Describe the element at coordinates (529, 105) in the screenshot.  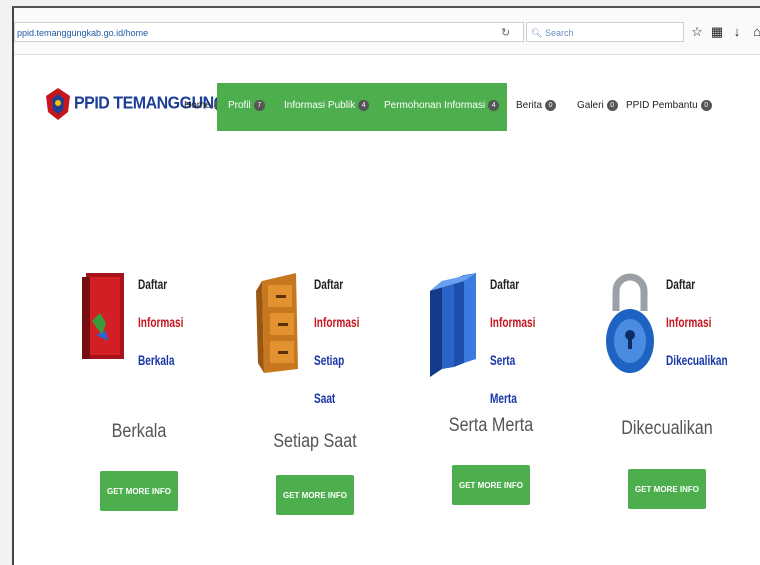
I see `nav-label: Berita` at that location.